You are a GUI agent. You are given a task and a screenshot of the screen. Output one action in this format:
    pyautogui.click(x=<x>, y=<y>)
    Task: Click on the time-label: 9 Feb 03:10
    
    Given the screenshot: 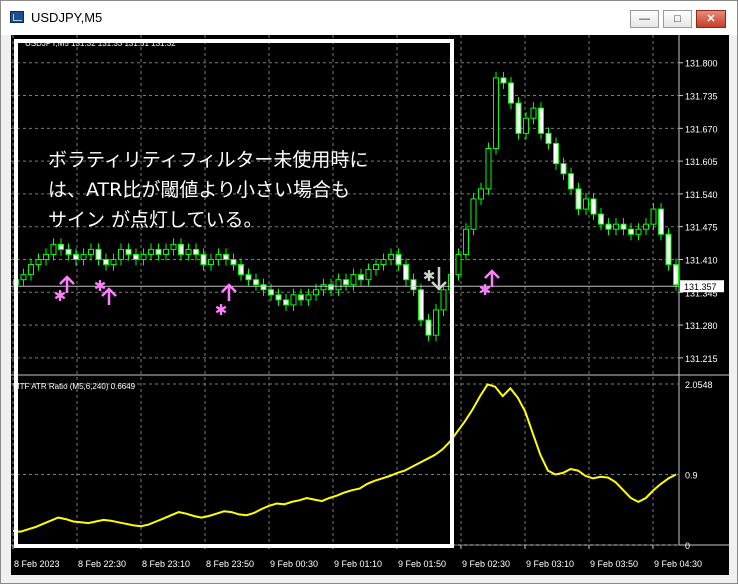 What is the action you would take?
    pyautogui.click(x=550, y=564)
    